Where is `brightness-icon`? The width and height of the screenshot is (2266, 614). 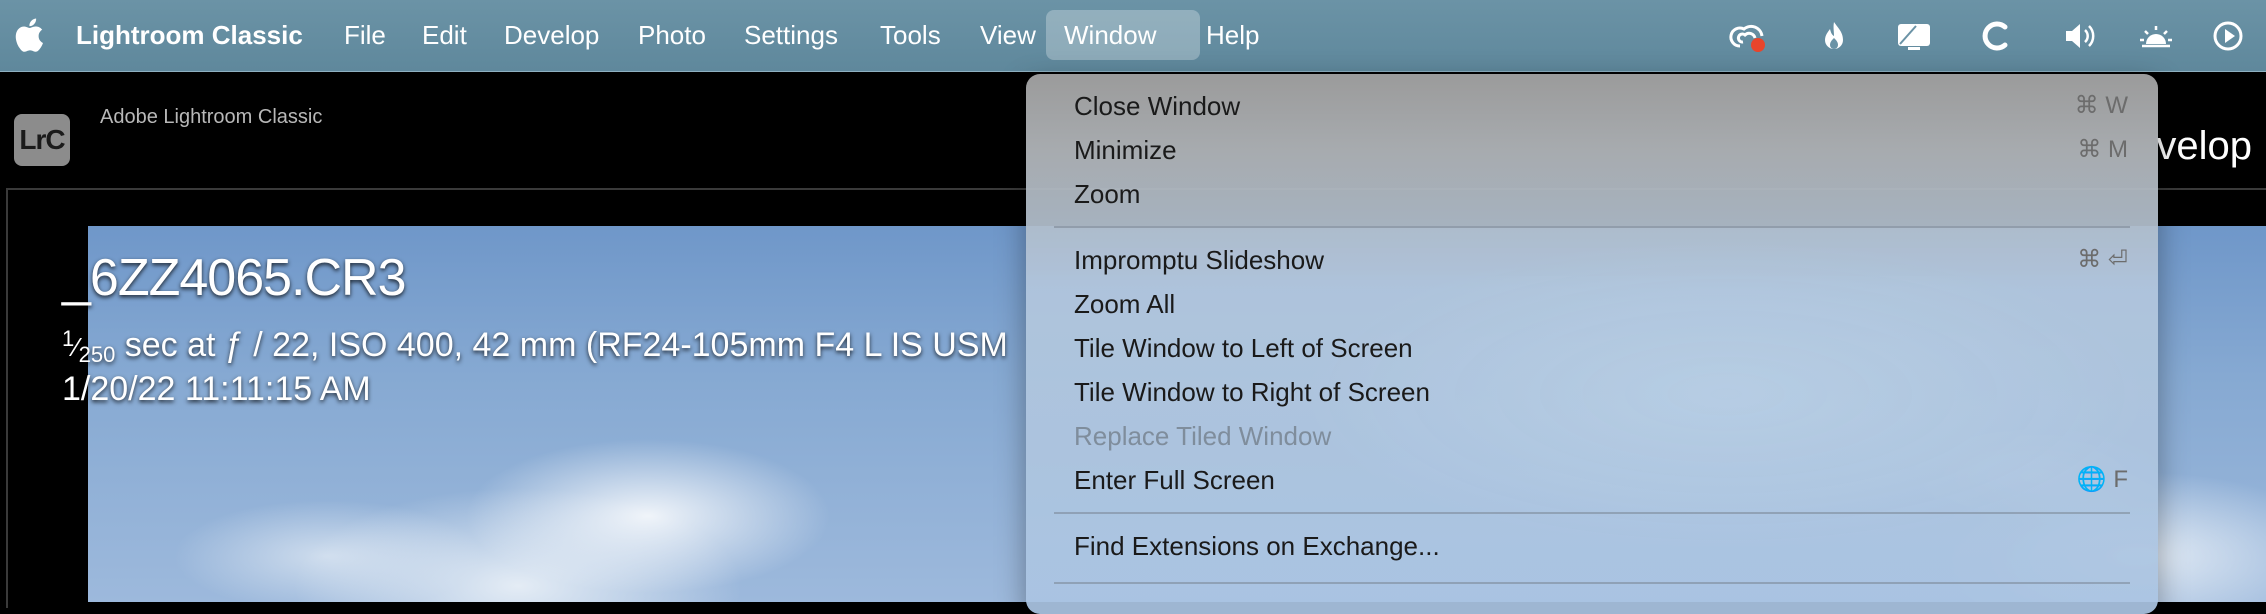 brightness-icon is located at coordinates (2156, 36).